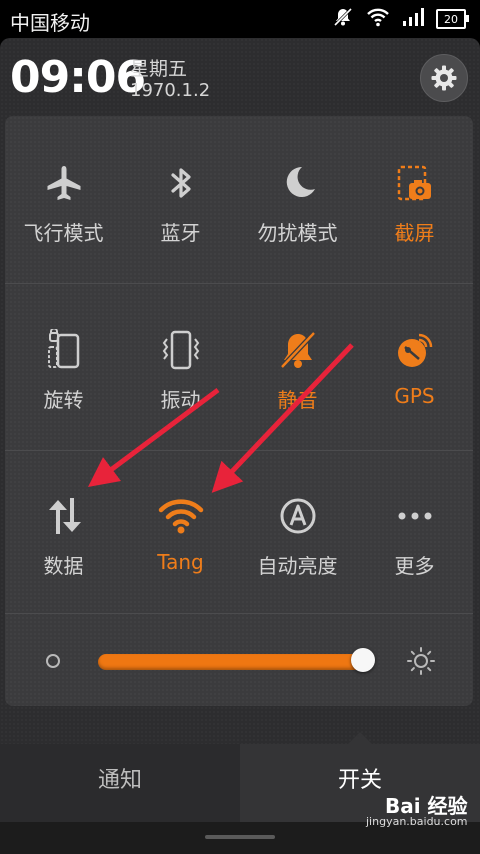 This screenshot has height=854, width=480. What do you see at coordinates (297, 183) in the screenshot?
I see `moon-icon` at bounding box center [297, 183].